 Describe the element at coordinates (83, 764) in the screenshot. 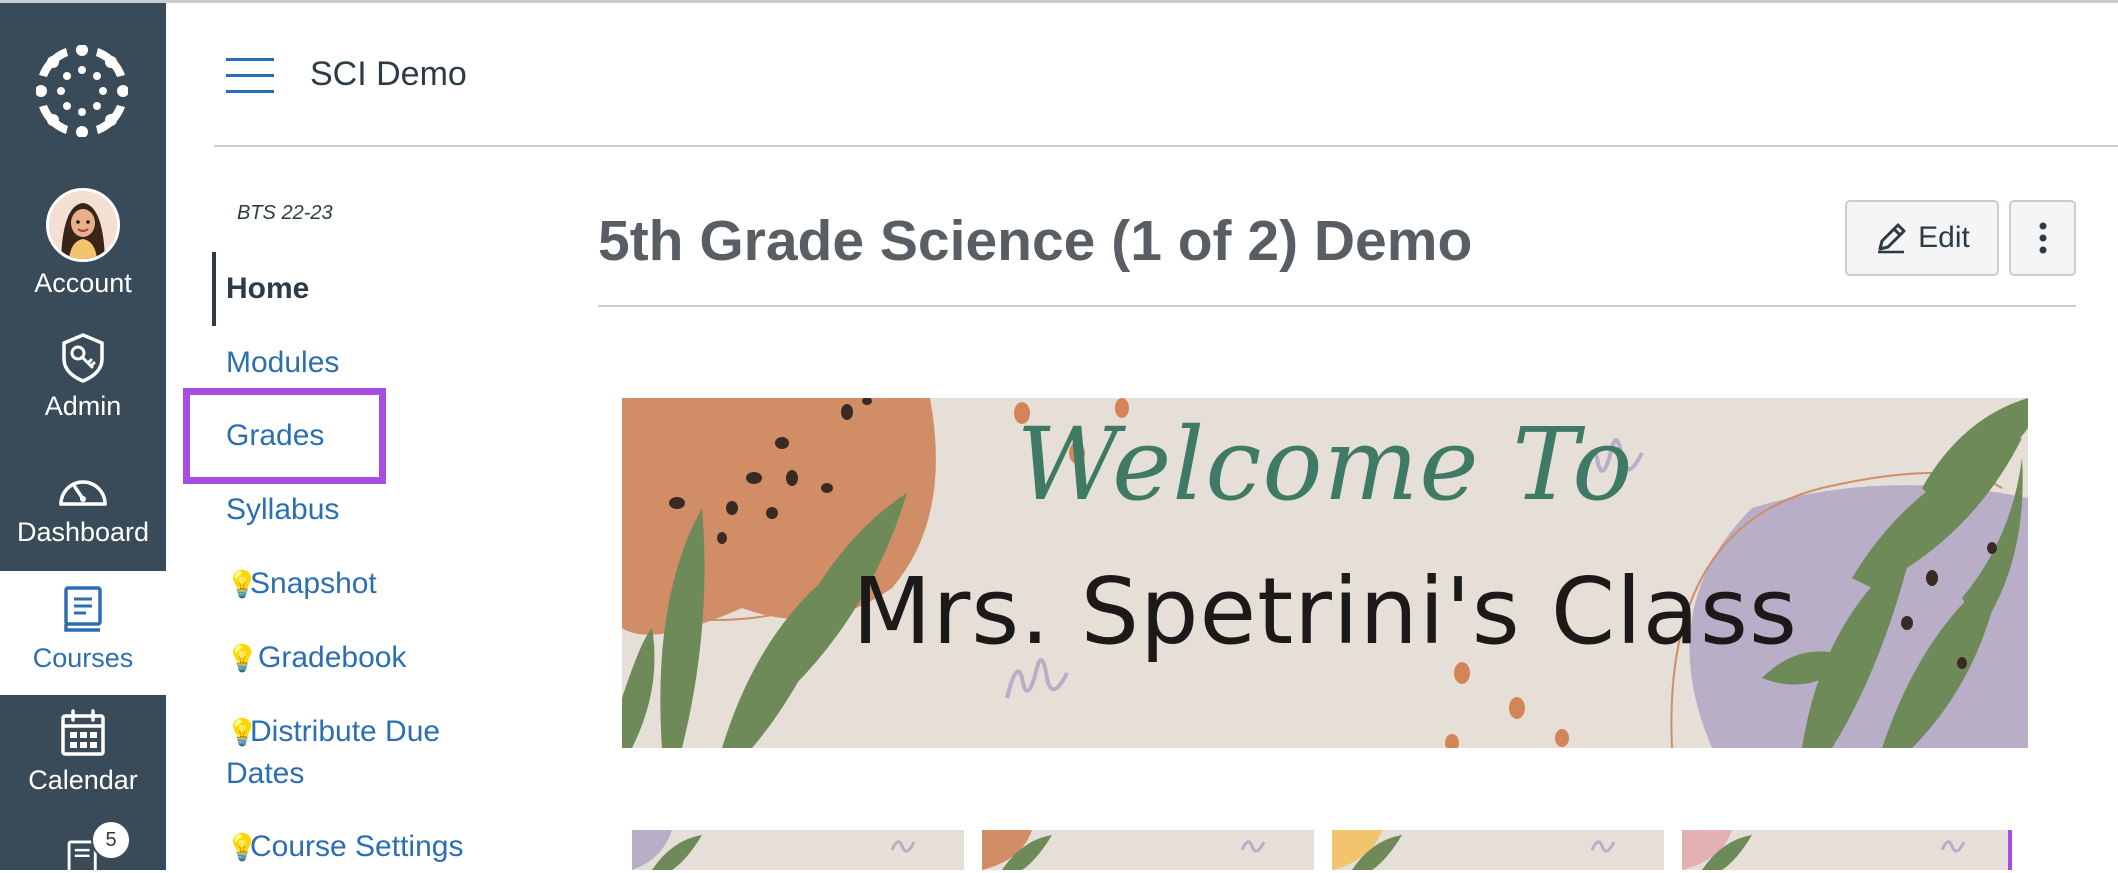

I see `nav-calendar: Calendar` at that location.